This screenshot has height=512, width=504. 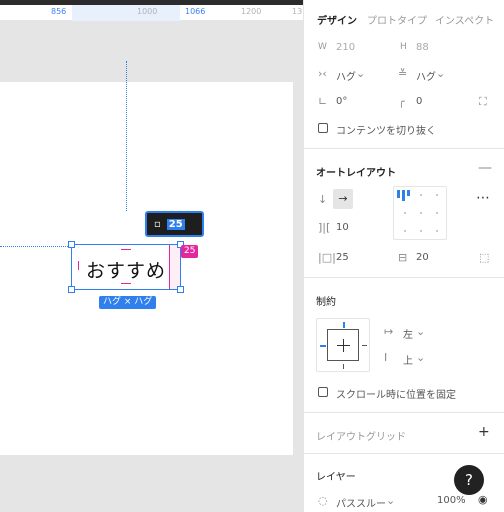 What do you see at coordinates (464, 19) in the screenshot?
I see `tab-inspect: インスペクト` at bounding box center [464, 19].